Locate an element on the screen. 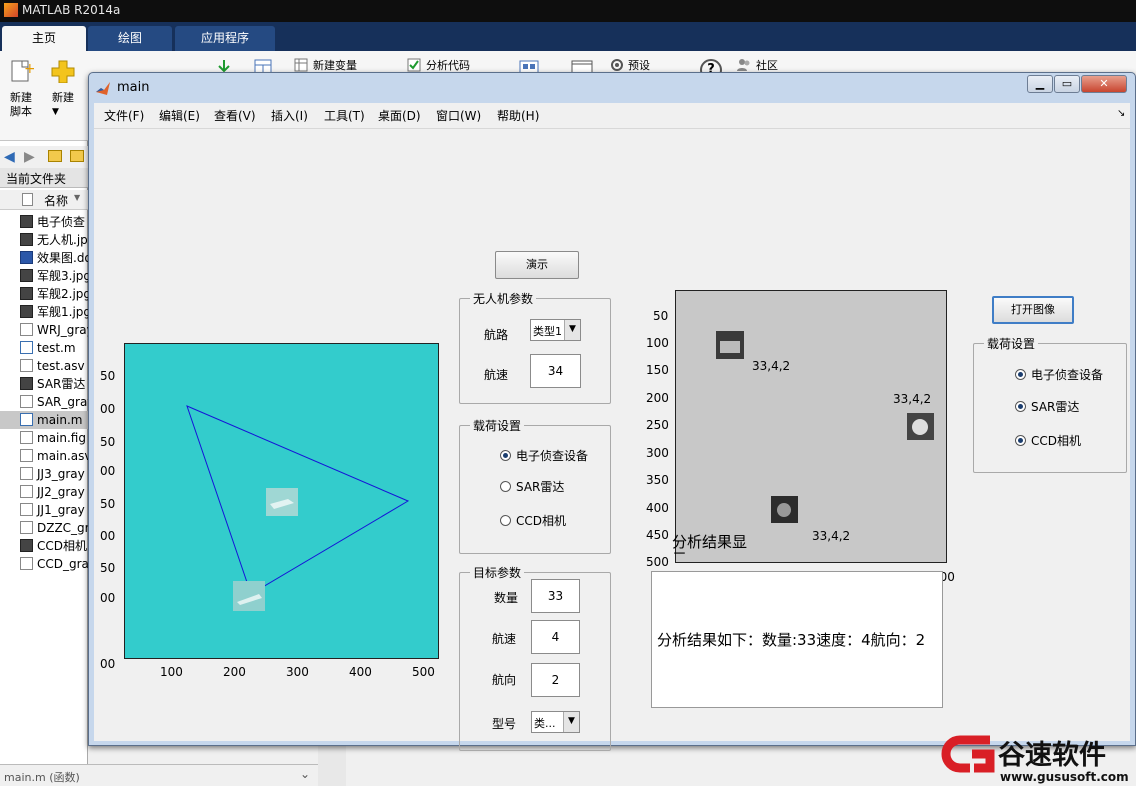 This screenshot has width=1136, height=786. count-input: 33 is located at coordinates (555, 596).